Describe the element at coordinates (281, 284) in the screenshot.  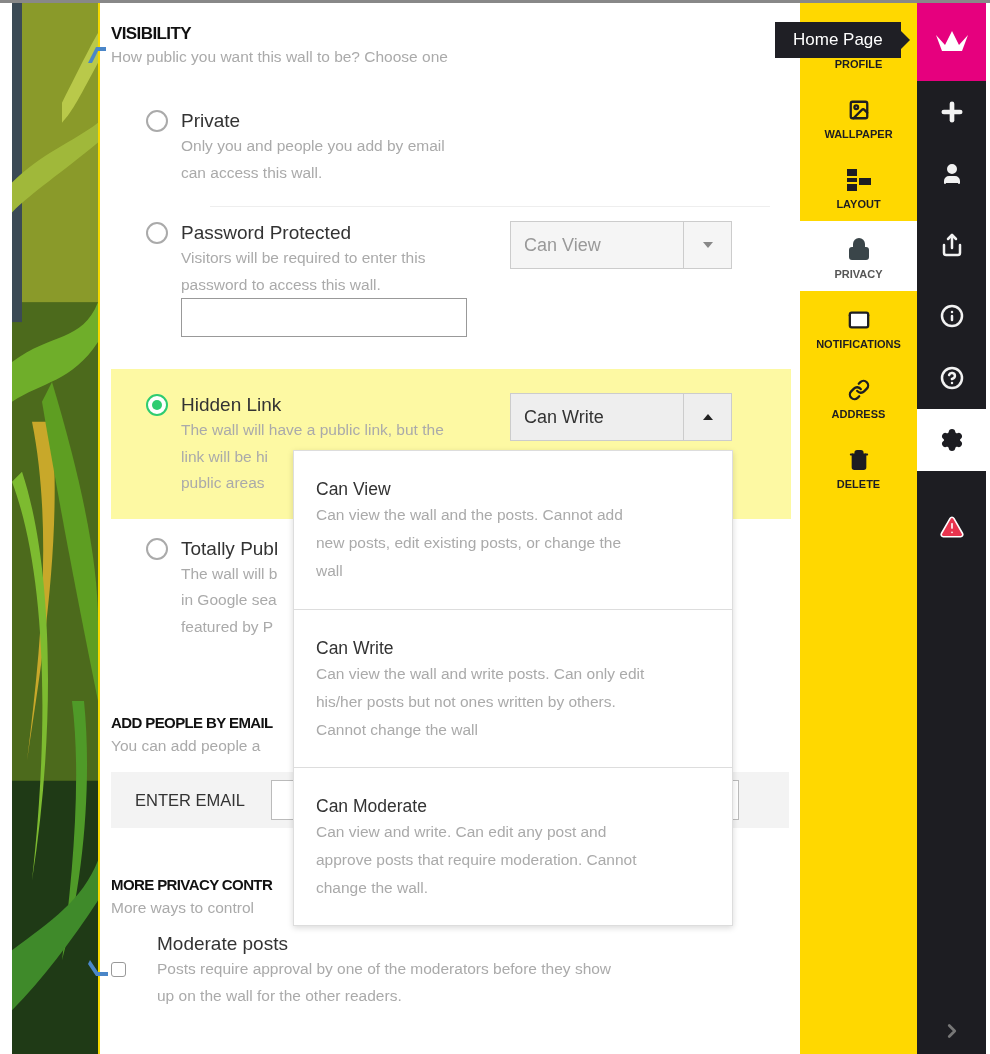
I see `option-description: password to access this wall.` at that location.